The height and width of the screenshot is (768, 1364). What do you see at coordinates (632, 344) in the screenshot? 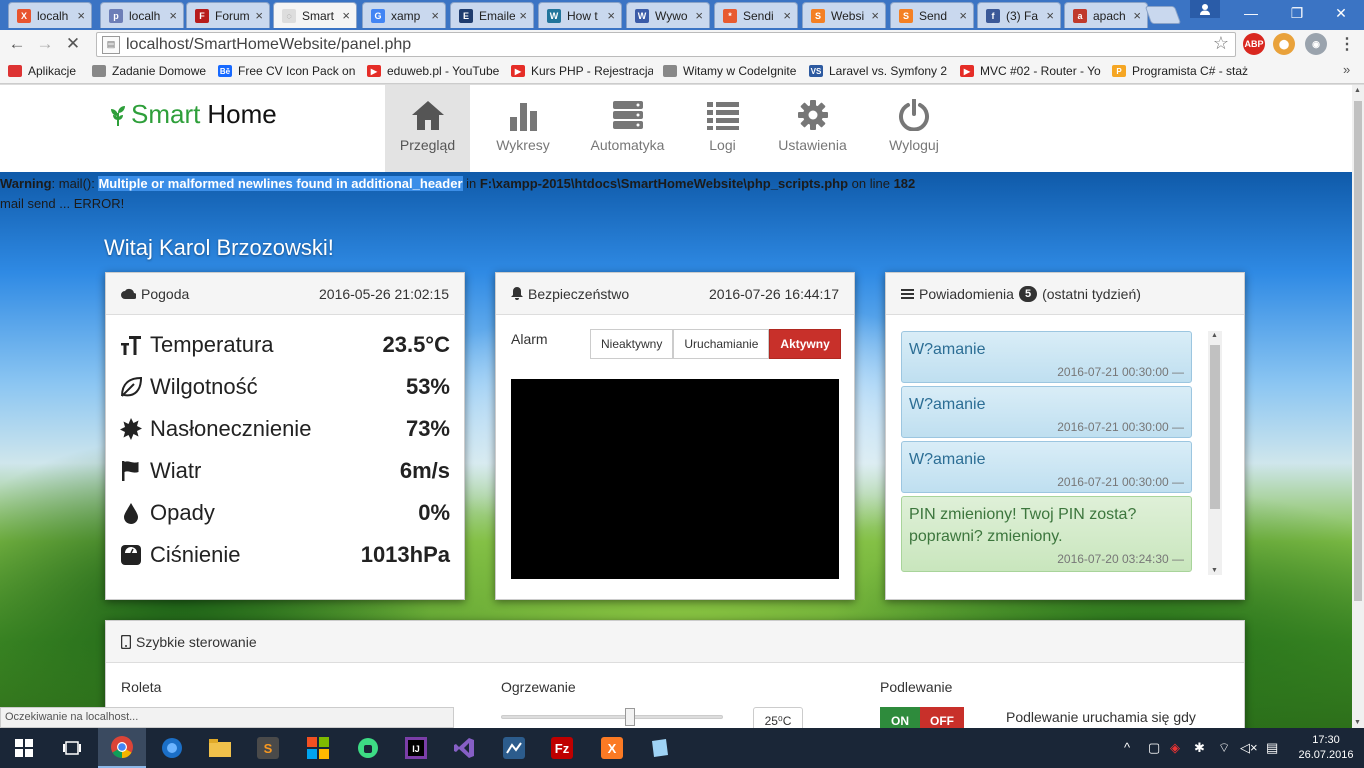
I see `alarm-inactive-button: Nieaktywny` at bounding box center [632, 344].